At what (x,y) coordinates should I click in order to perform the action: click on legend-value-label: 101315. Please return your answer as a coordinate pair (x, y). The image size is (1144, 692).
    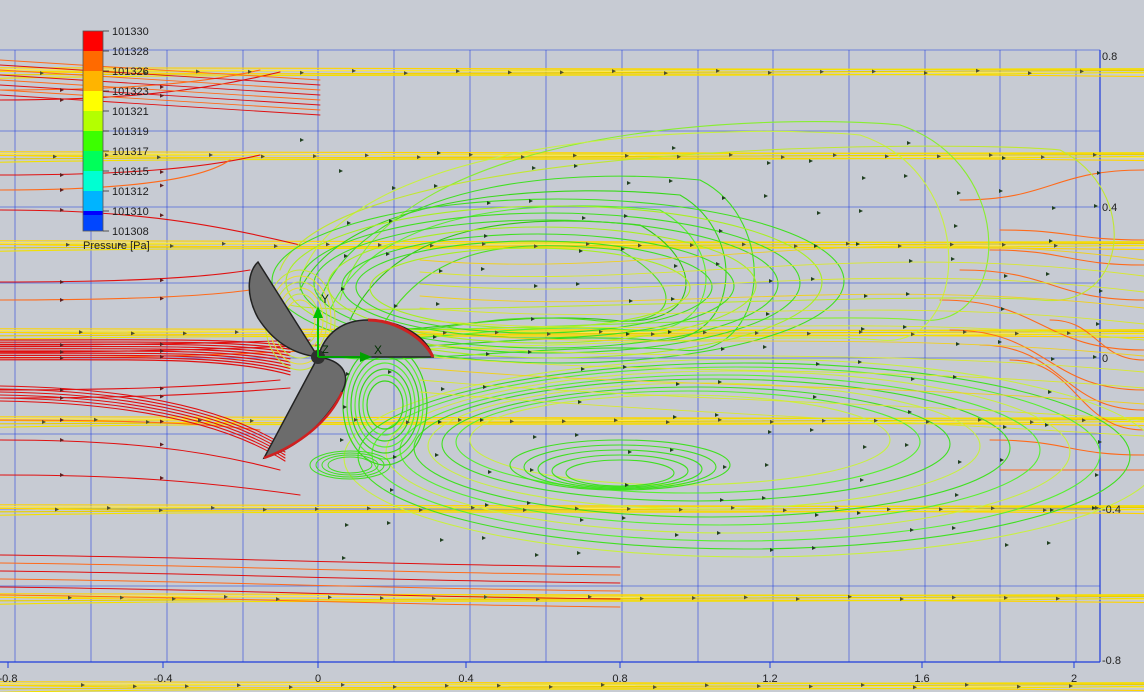
    Looking at the image, I should click on (130, 172).